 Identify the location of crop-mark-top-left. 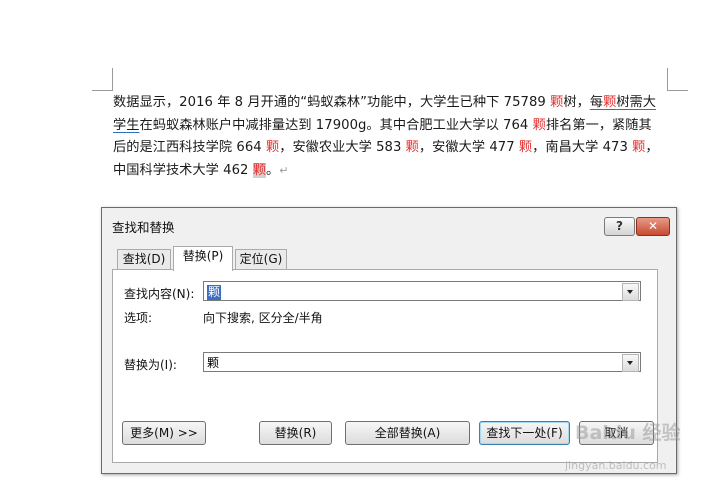
(102, 79).